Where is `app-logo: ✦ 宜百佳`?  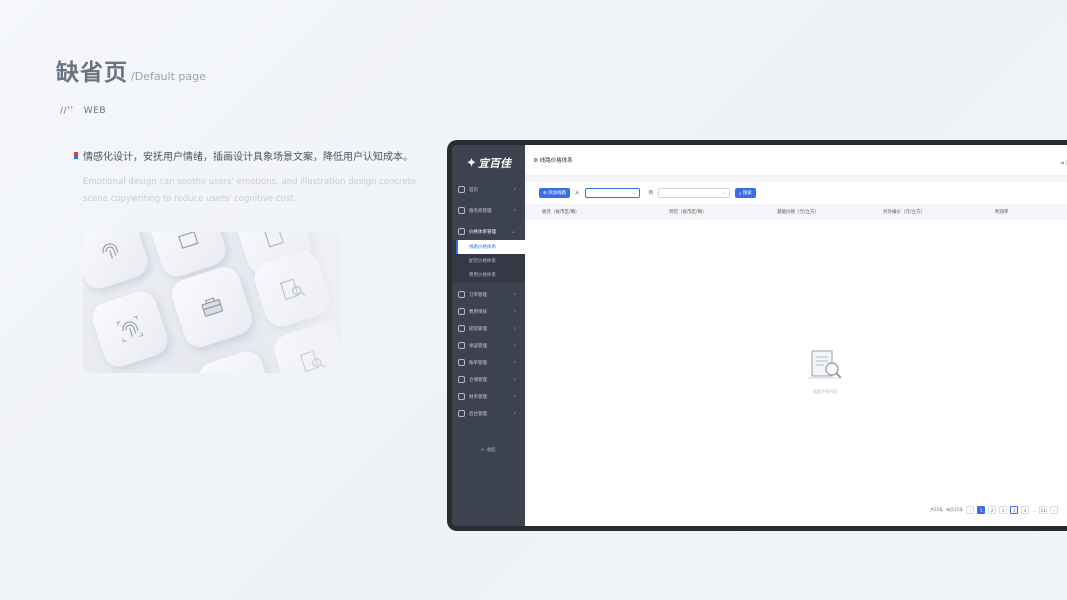 app-logo: ✦ 宜百佳 is located at coordinates (488, 163).